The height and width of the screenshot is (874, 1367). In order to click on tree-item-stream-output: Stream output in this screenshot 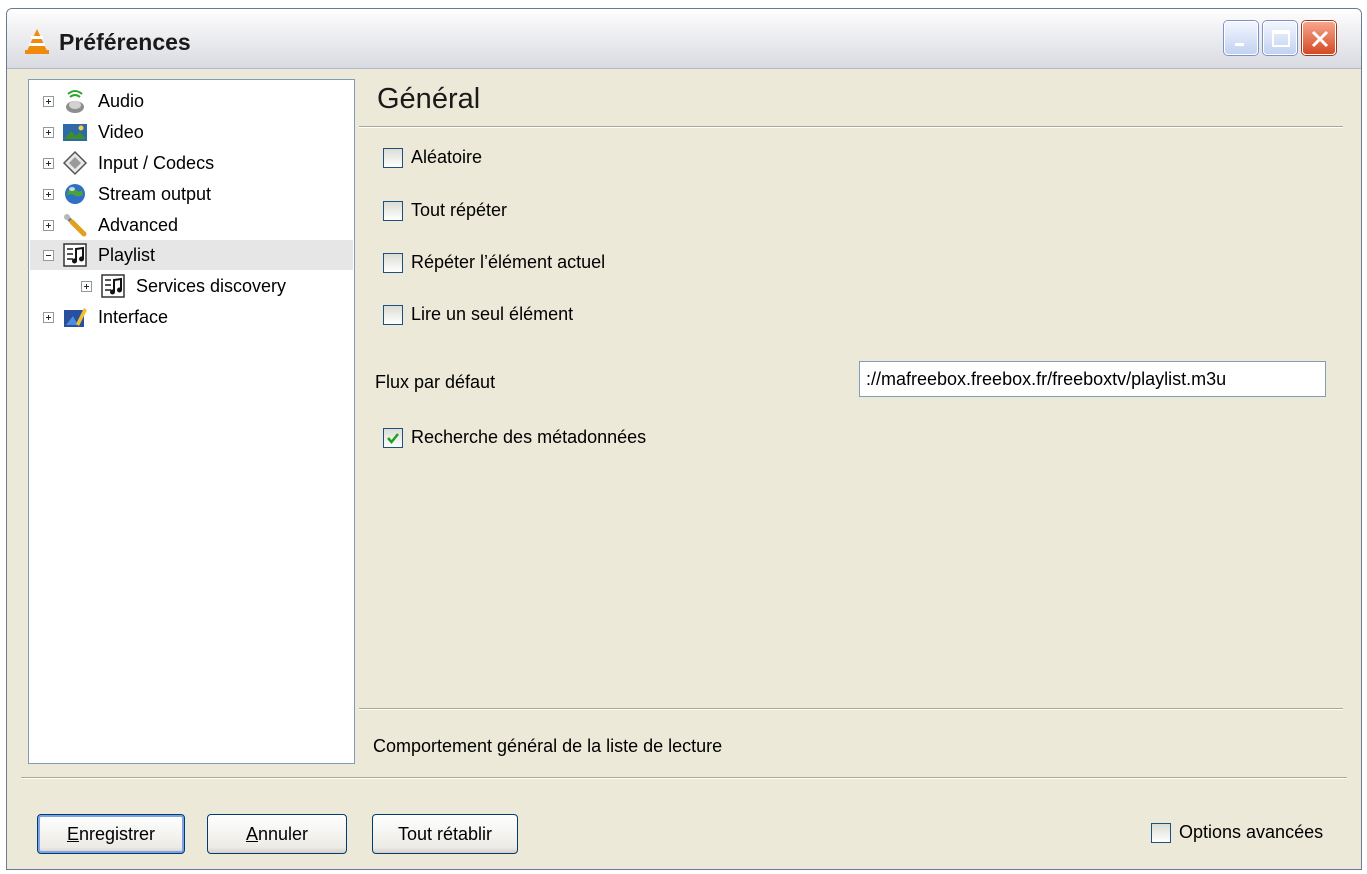, I will do `click(127, 194)`.